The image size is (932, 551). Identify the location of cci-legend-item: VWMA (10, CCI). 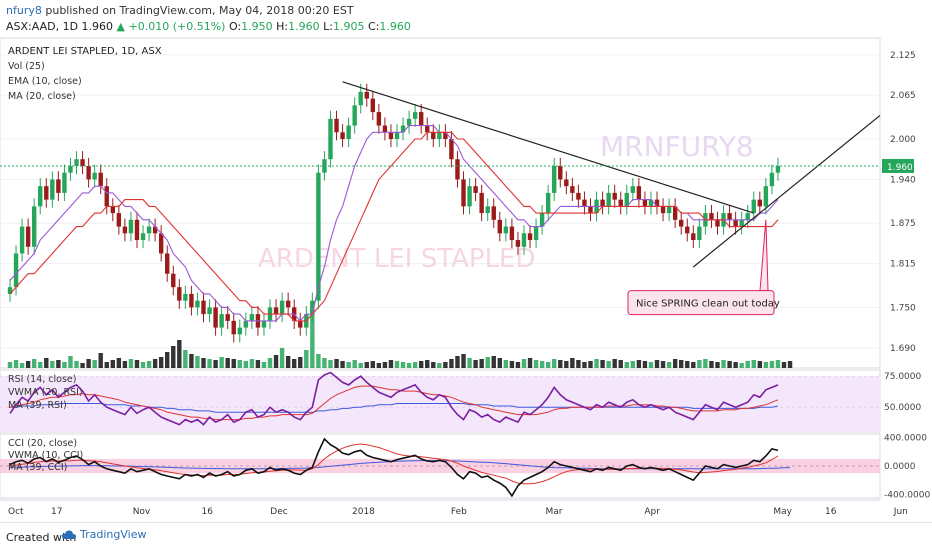
(45, 455).